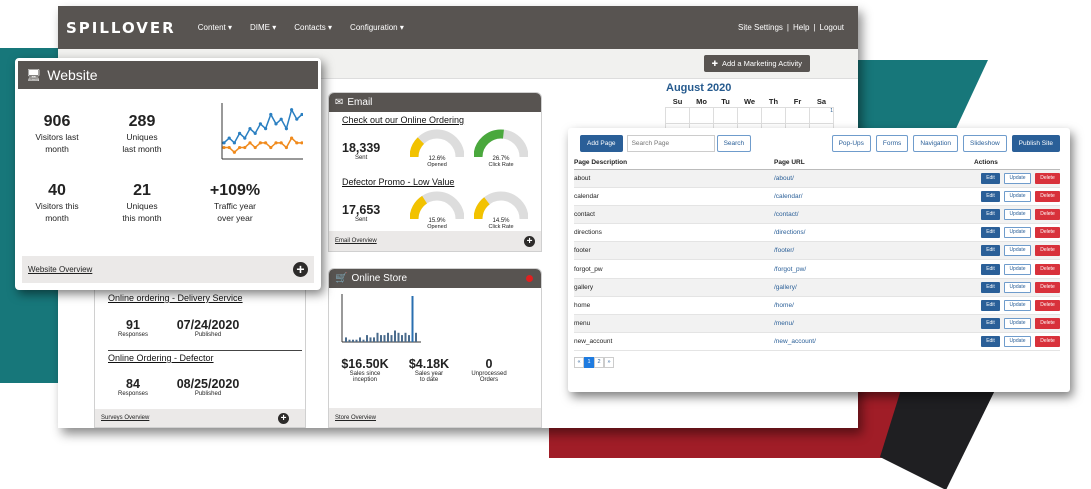 This screenshot has height=489, width=1091. Describe the element at coordinates (874, 269) in the screenshot. I see `page-url-link: /forgot_pw/` at that location.